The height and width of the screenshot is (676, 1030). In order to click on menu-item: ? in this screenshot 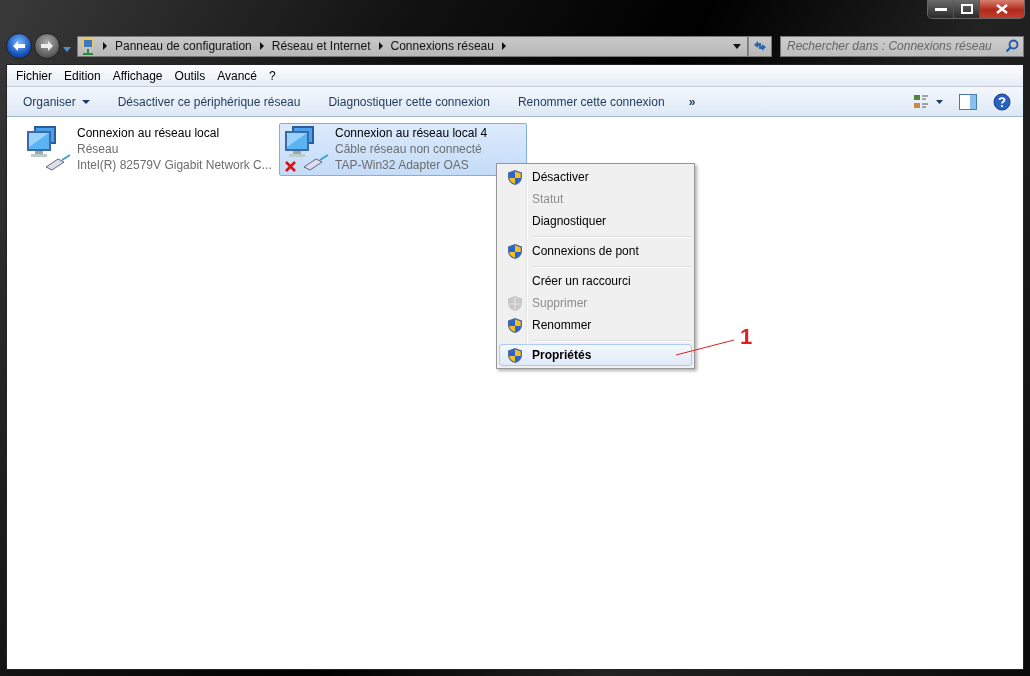, I will do `click(272, 75)`.